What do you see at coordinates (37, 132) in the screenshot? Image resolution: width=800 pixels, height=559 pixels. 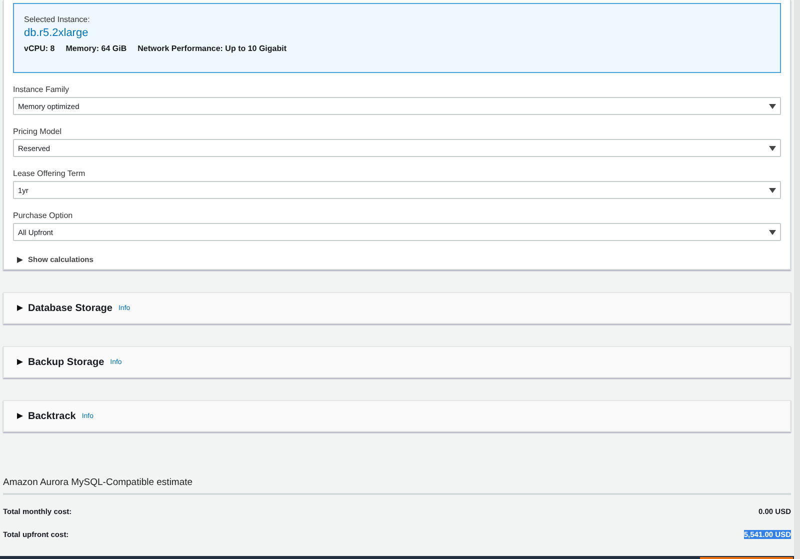 I see `field-label: Pricing Model` at bounding box center [37, 132].